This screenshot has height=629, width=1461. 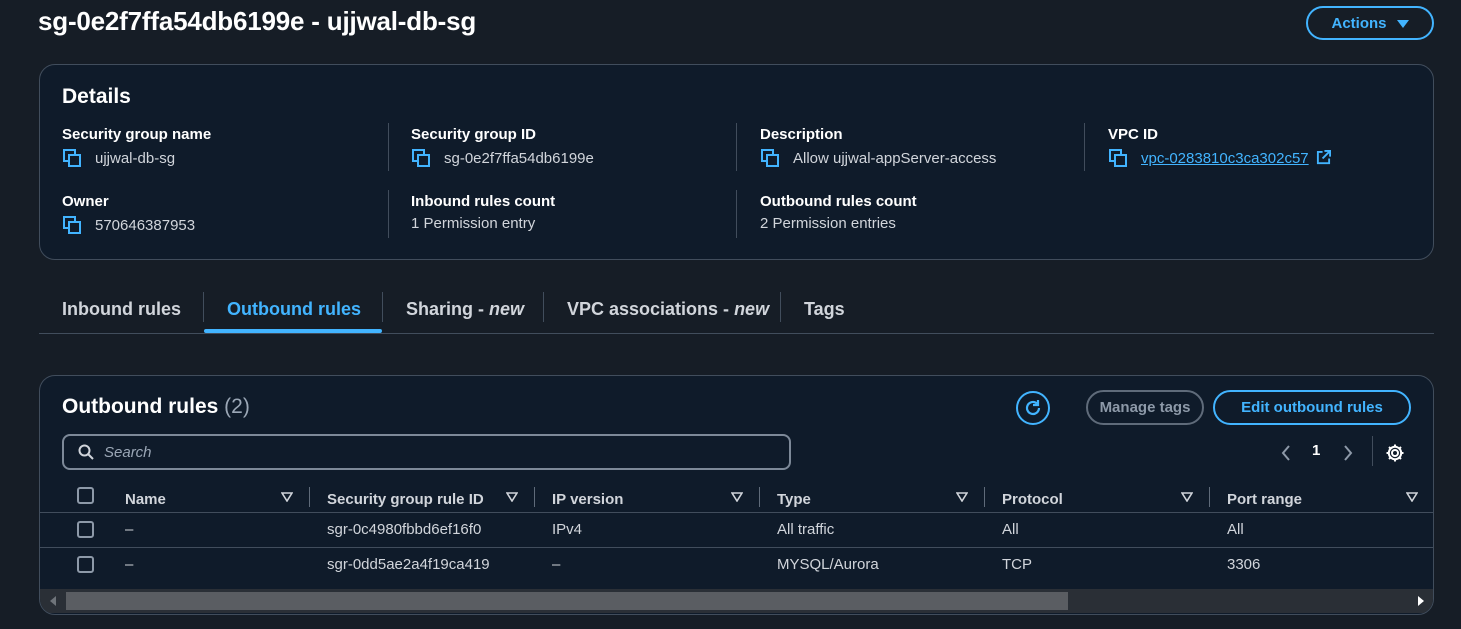 I want to click on refresh-icon, so click(x=1033, y=408).